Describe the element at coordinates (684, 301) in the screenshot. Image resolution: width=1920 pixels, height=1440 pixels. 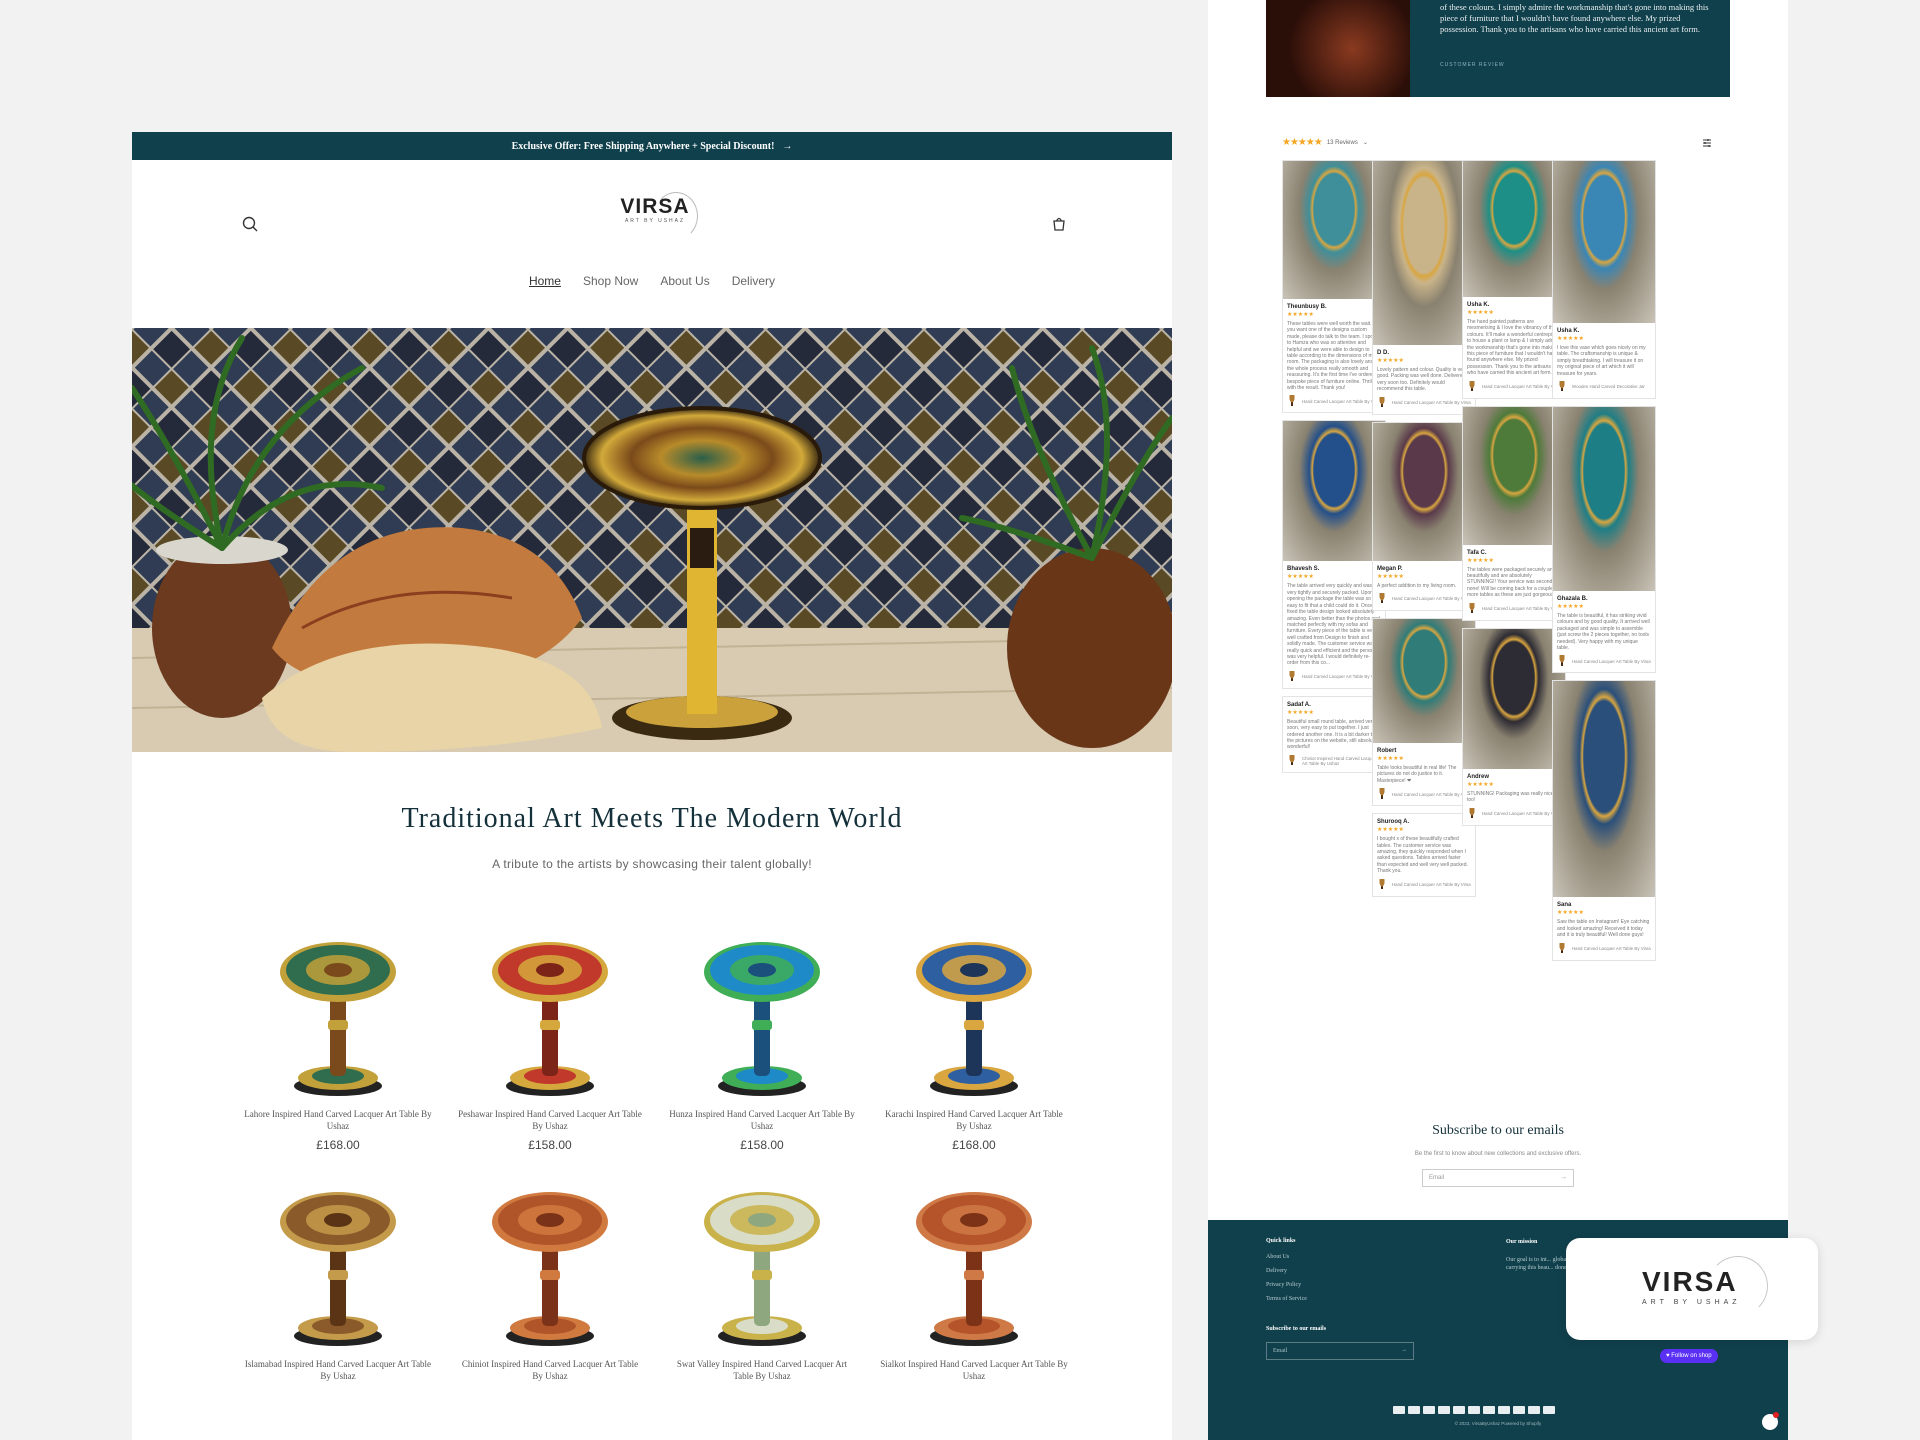
I see `nav-about-us: About Us` at that location.